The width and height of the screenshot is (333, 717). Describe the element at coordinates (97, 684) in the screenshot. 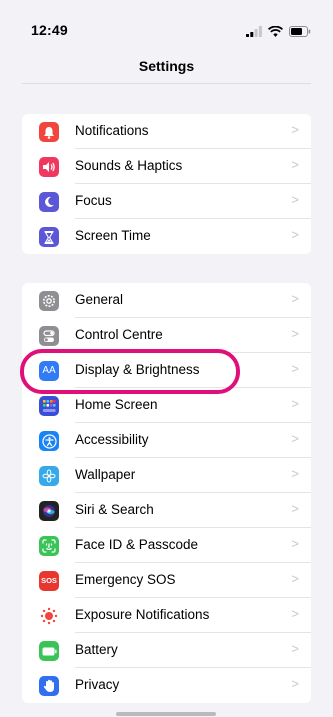

I see `settings-item-label: Privacy` at that location.